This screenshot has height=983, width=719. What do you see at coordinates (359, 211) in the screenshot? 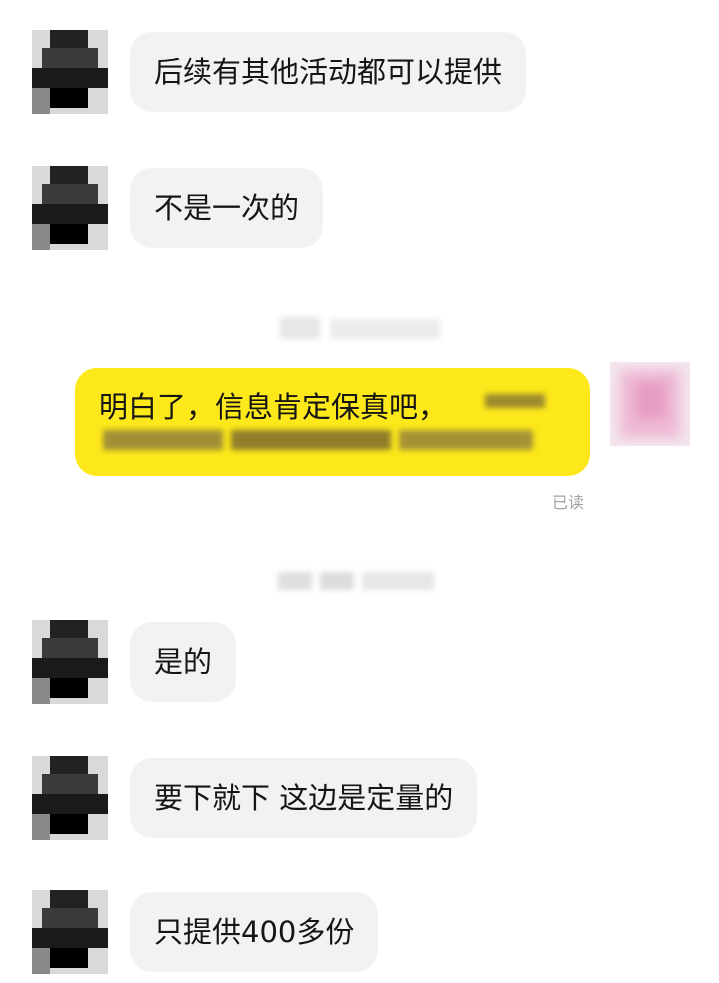
I see `message-row: 不是一次的` at bounding box center [359, 211].